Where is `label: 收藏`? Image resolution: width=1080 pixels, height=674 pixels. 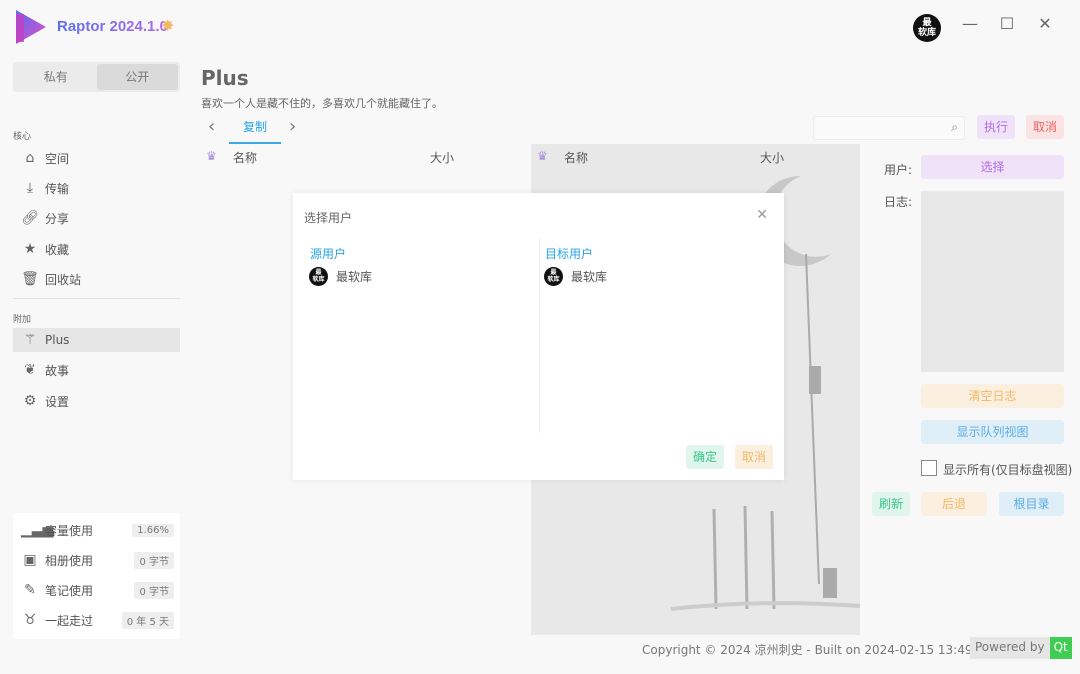
label: 收藏 is located at coordinates (57, 249).